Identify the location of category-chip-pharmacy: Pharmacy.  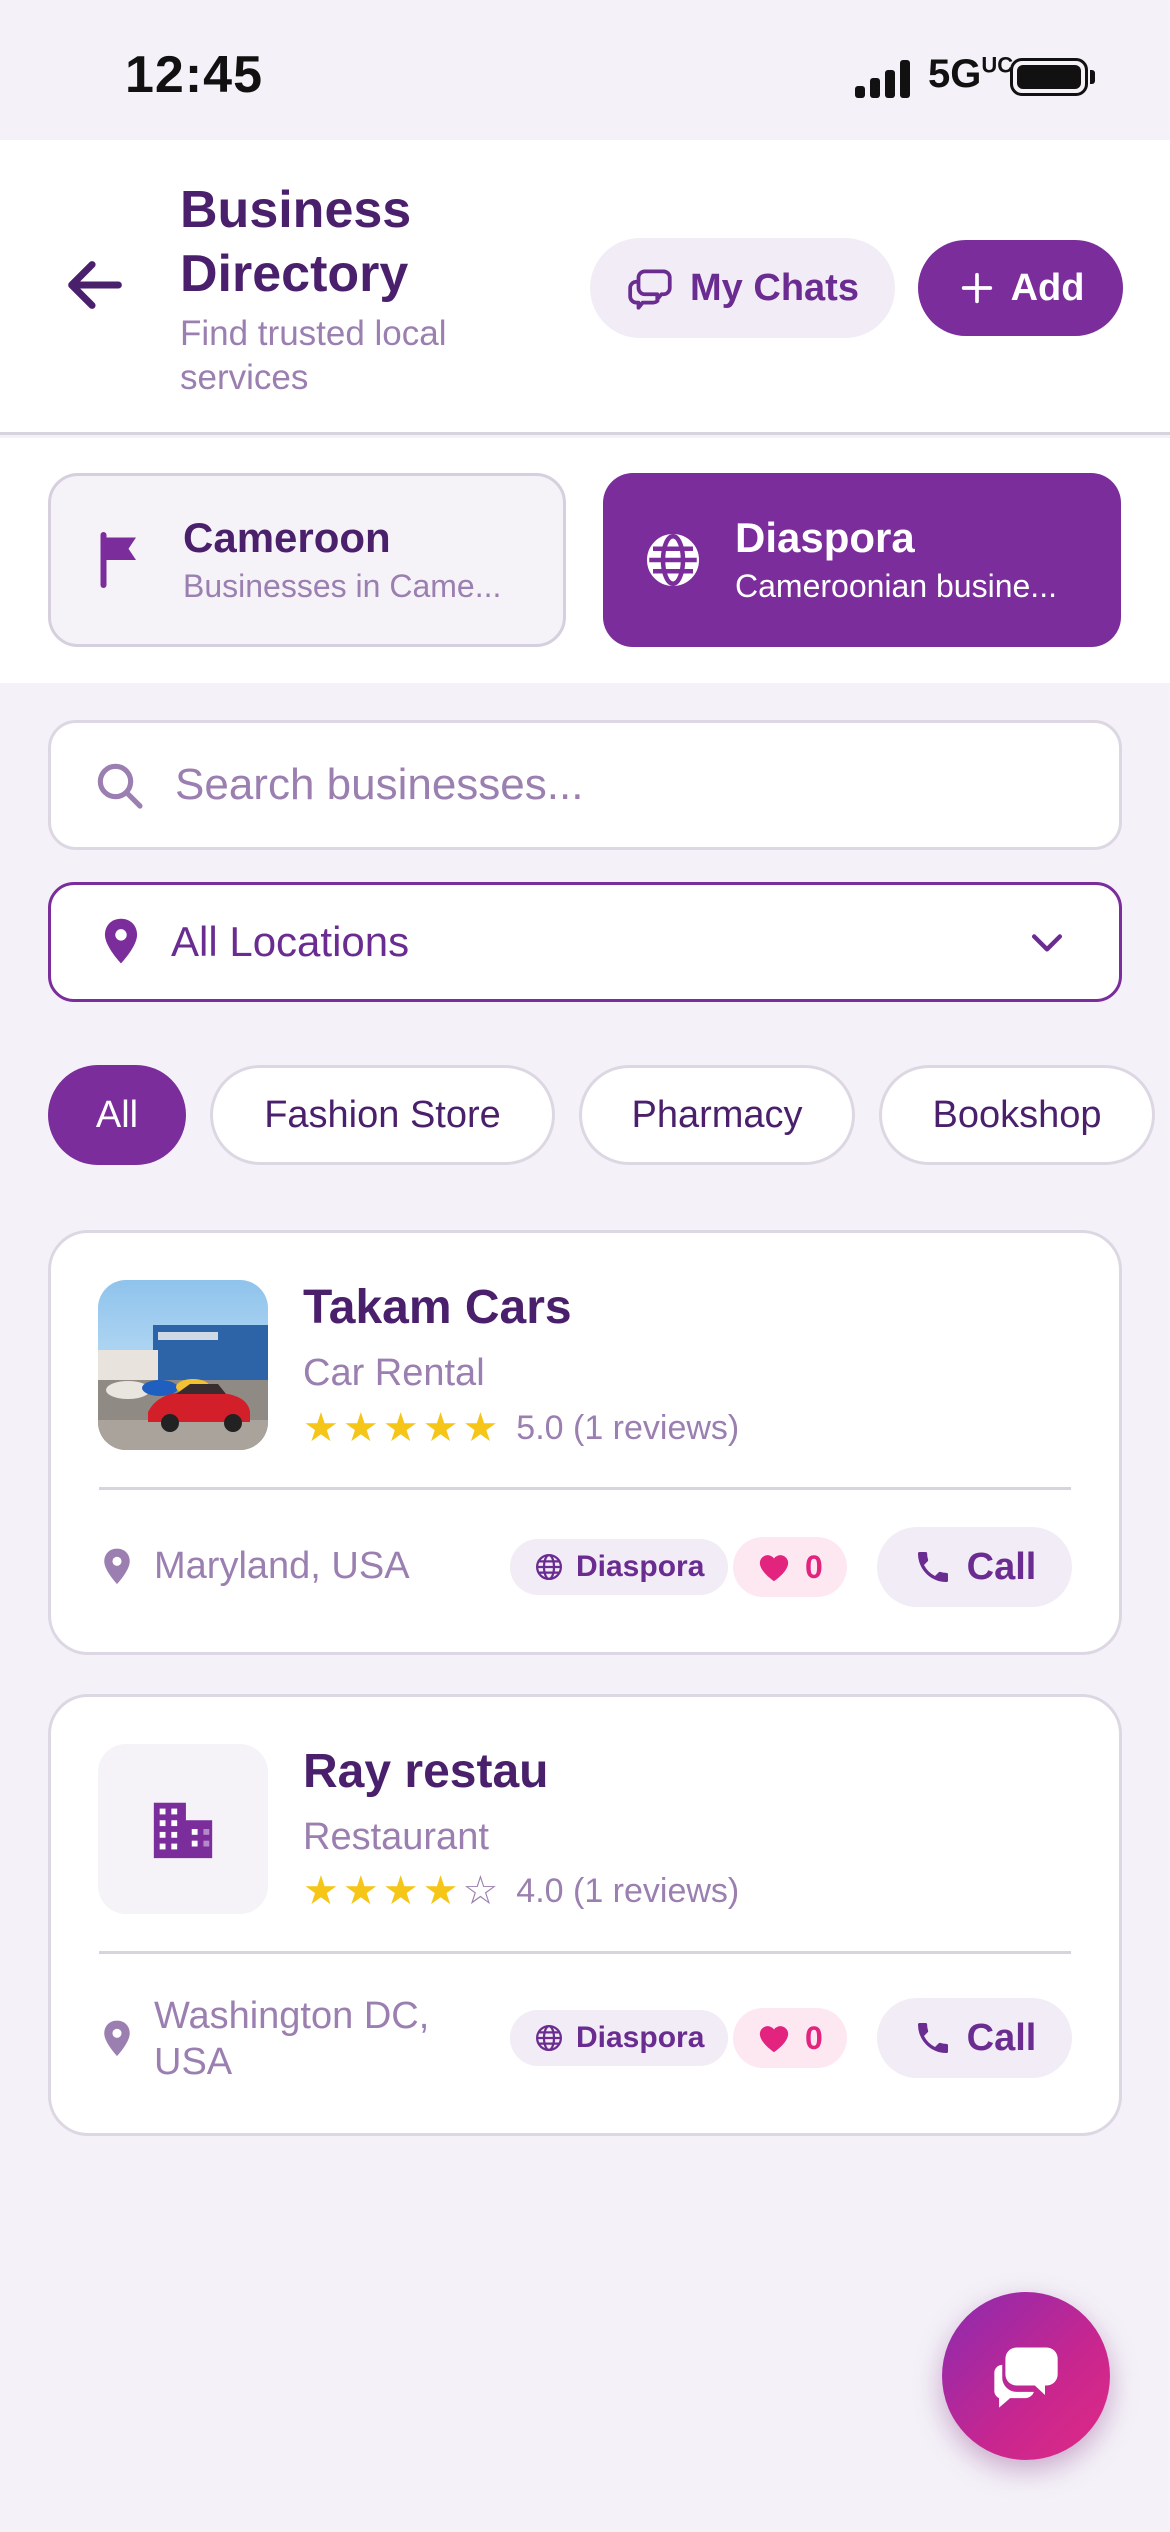
(717, 1115).